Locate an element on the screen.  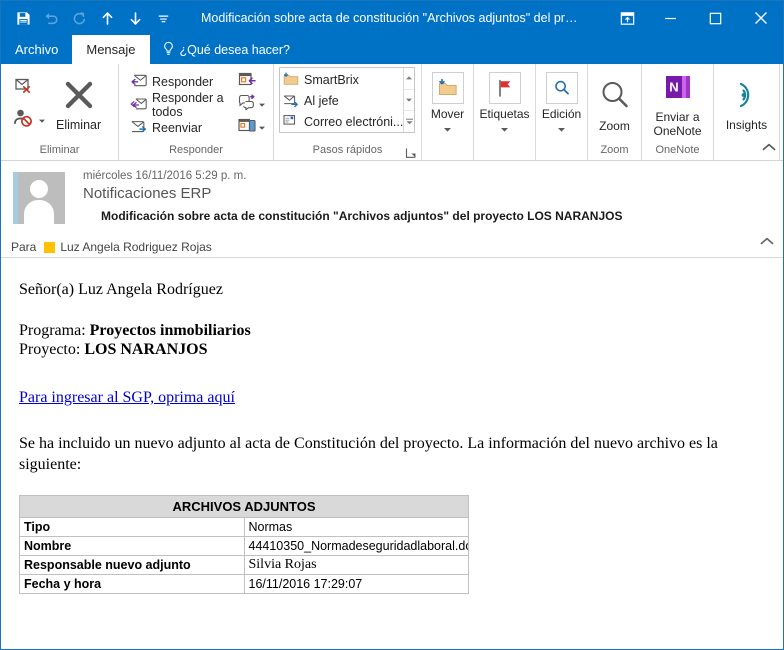
delete-button: Eliminar is located at coordinates (78, 105).